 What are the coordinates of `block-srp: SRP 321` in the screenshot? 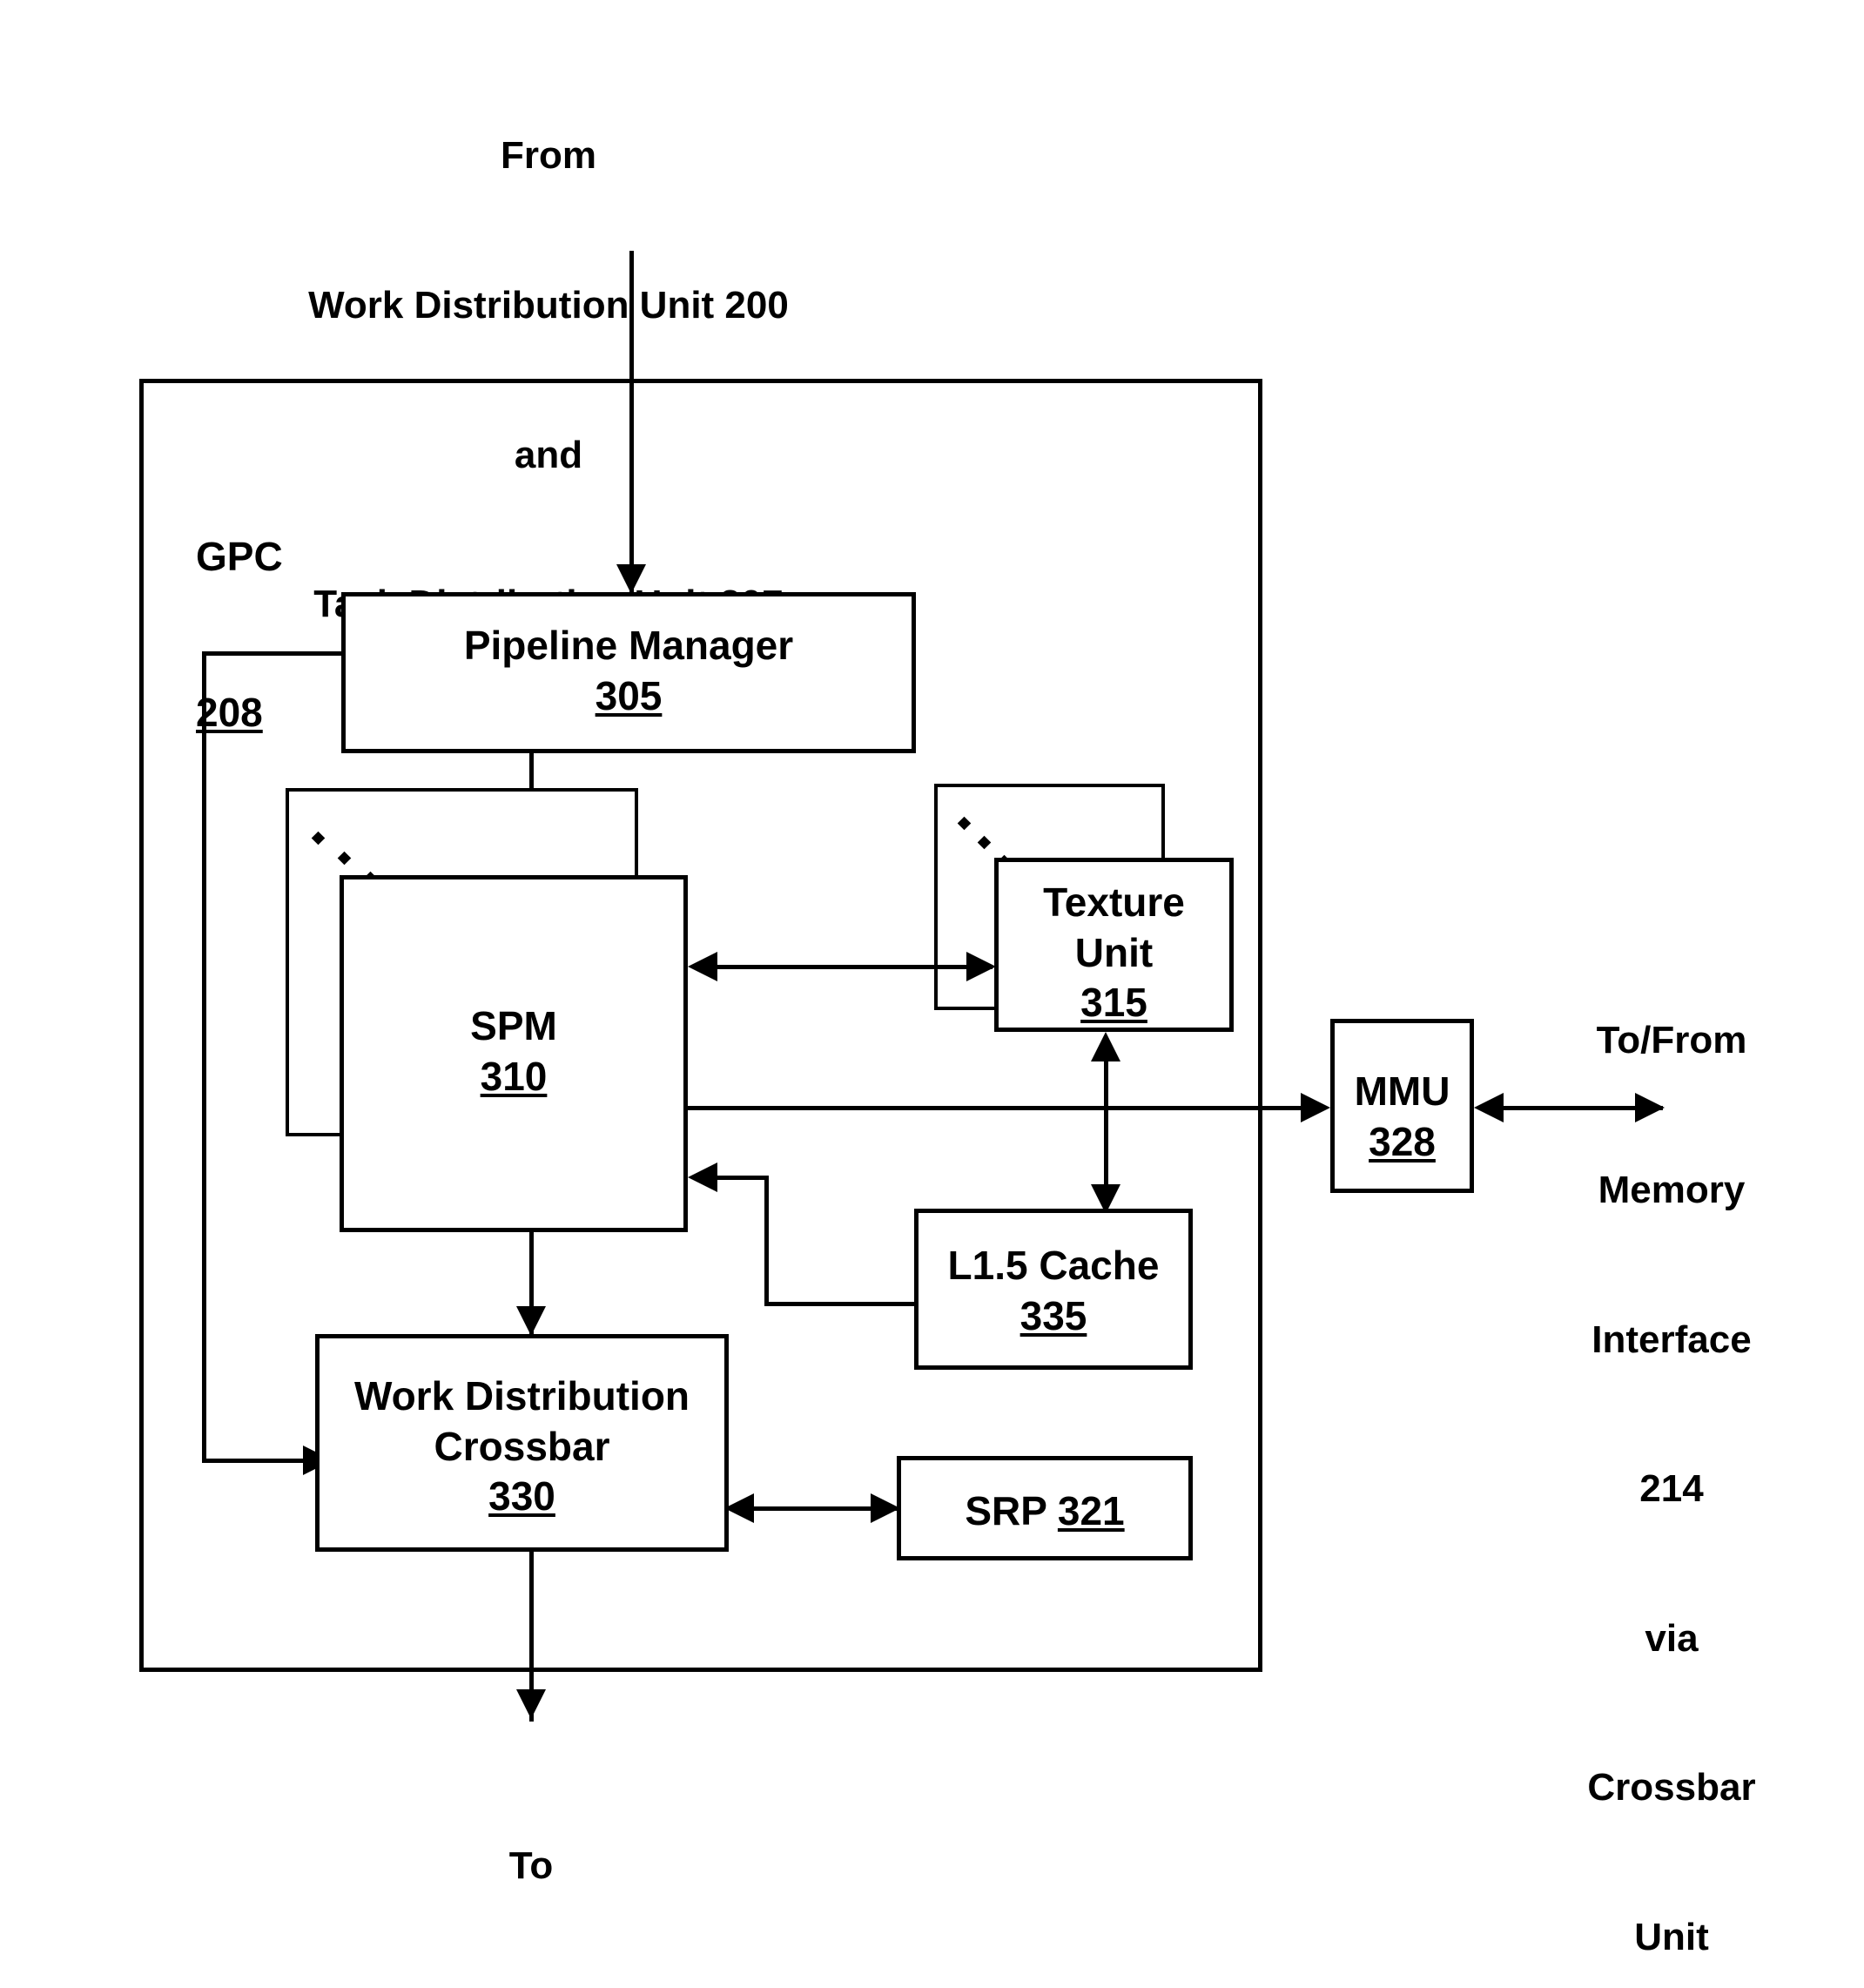 It's located at (1045, 1508).